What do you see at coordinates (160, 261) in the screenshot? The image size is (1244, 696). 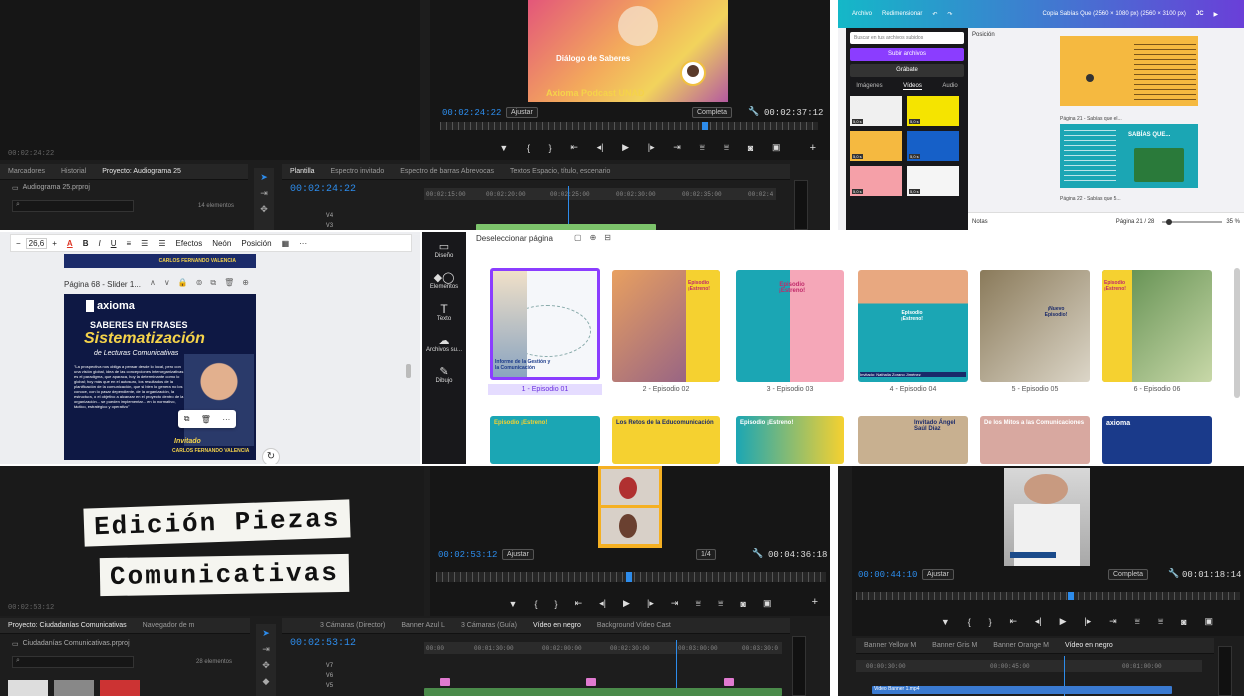 I see `previous-page-strip: CARLOS FERNANDO VALENCIA` at bounding box center [160, 261].